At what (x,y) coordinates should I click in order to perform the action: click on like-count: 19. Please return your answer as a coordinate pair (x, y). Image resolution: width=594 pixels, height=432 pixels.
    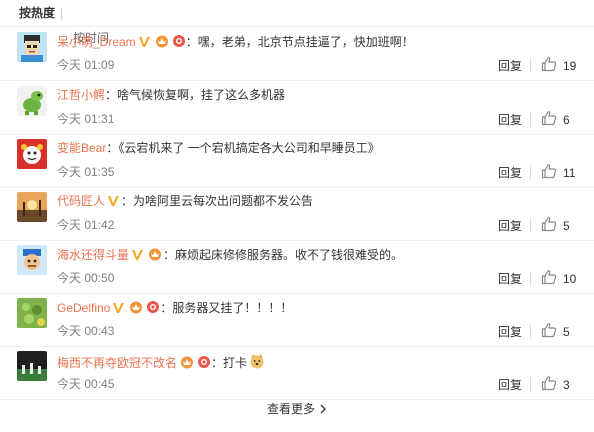
    Looking at the image, I should click on (570, 66).